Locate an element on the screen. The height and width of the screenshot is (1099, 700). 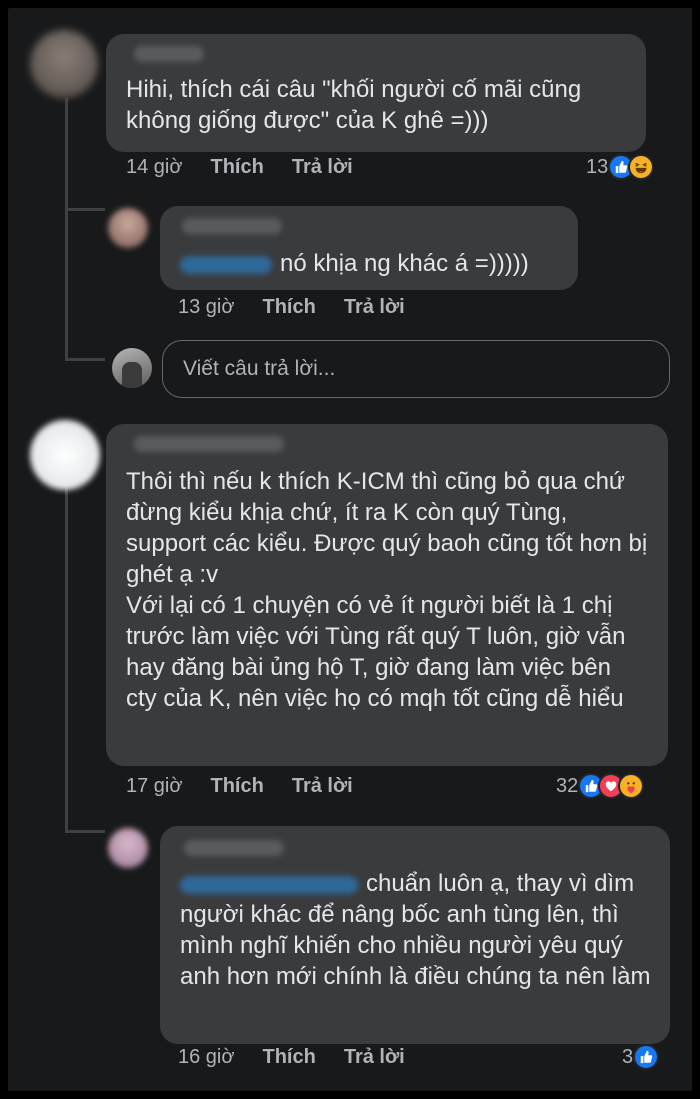
reaction-summary: 3 is located at coordinates (641, 1057).